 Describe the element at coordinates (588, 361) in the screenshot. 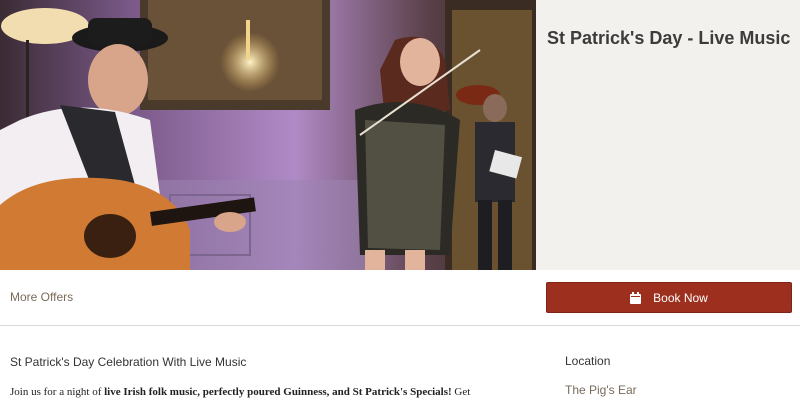

I see `location-label: Location` at that location.